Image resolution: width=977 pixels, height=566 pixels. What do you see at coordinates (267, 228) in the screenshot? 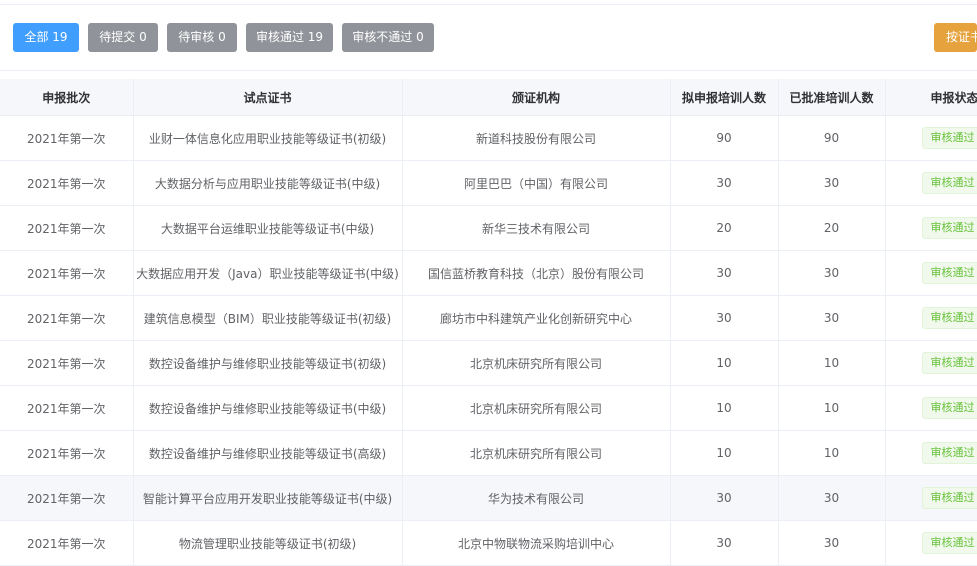
I see `cell-certificate: 大数据平台运维职业技能等级证书(中级)` at bounding box center [267, 228].